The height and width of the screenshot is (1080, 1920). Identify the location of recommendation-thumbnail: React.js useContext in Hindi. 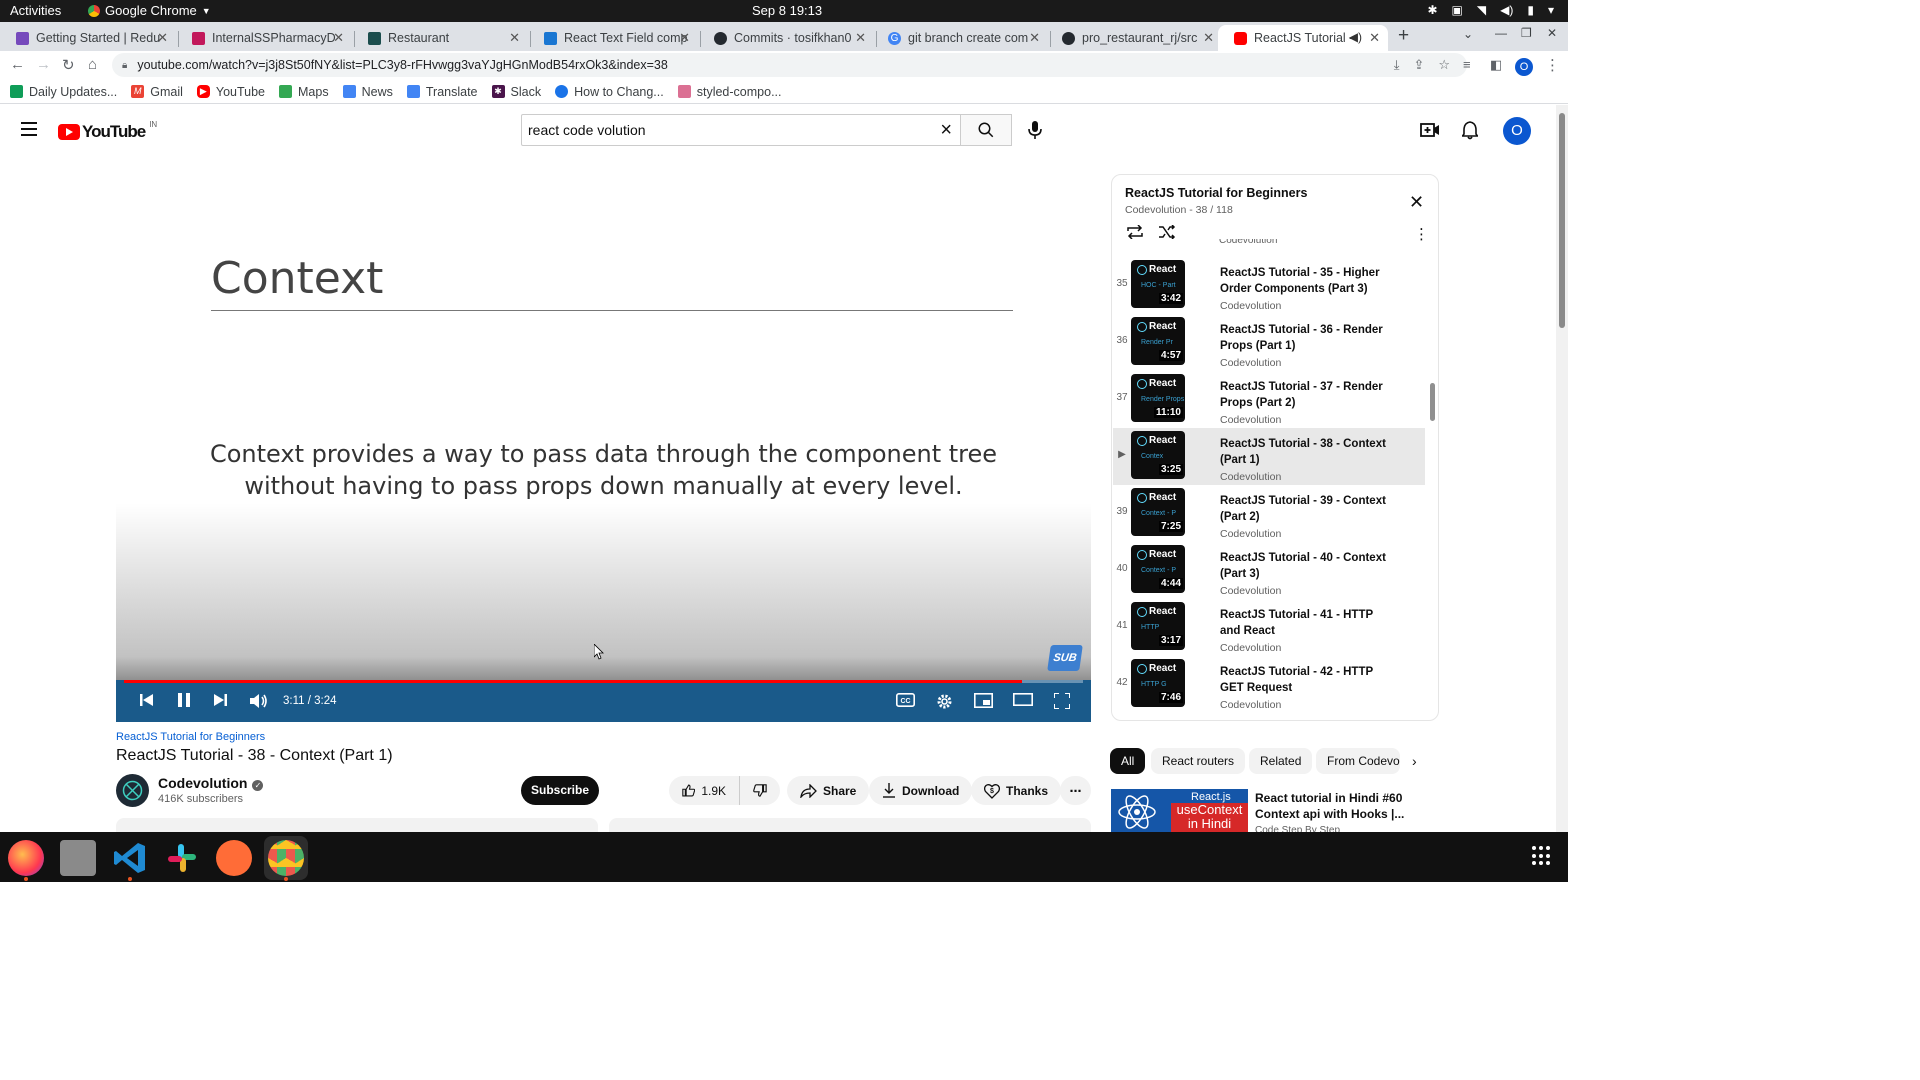
(1179, 810).